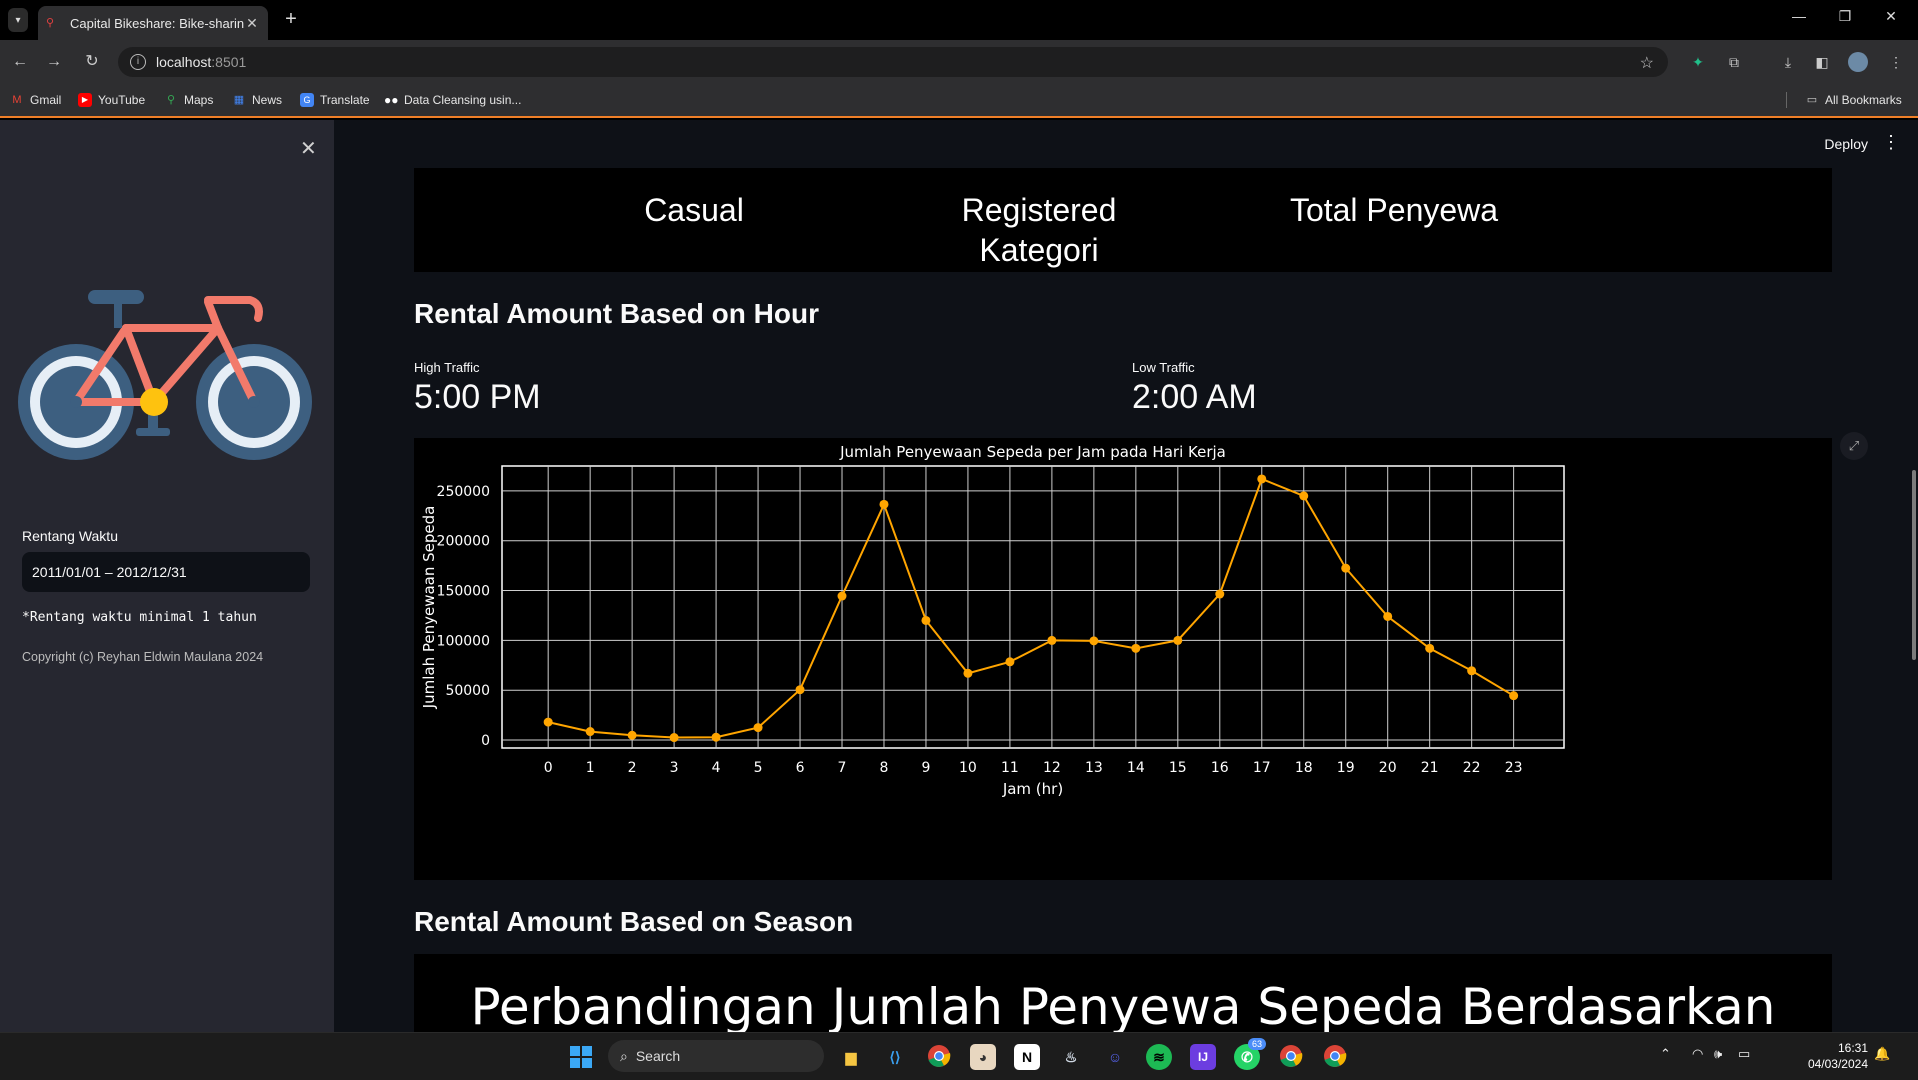 This screenshot has height=1080, width=1918. What do you see at coordinates (1220, 768) in the screenshot?
I see `x-tick-label: 16` at bounding box center [1220, 768].